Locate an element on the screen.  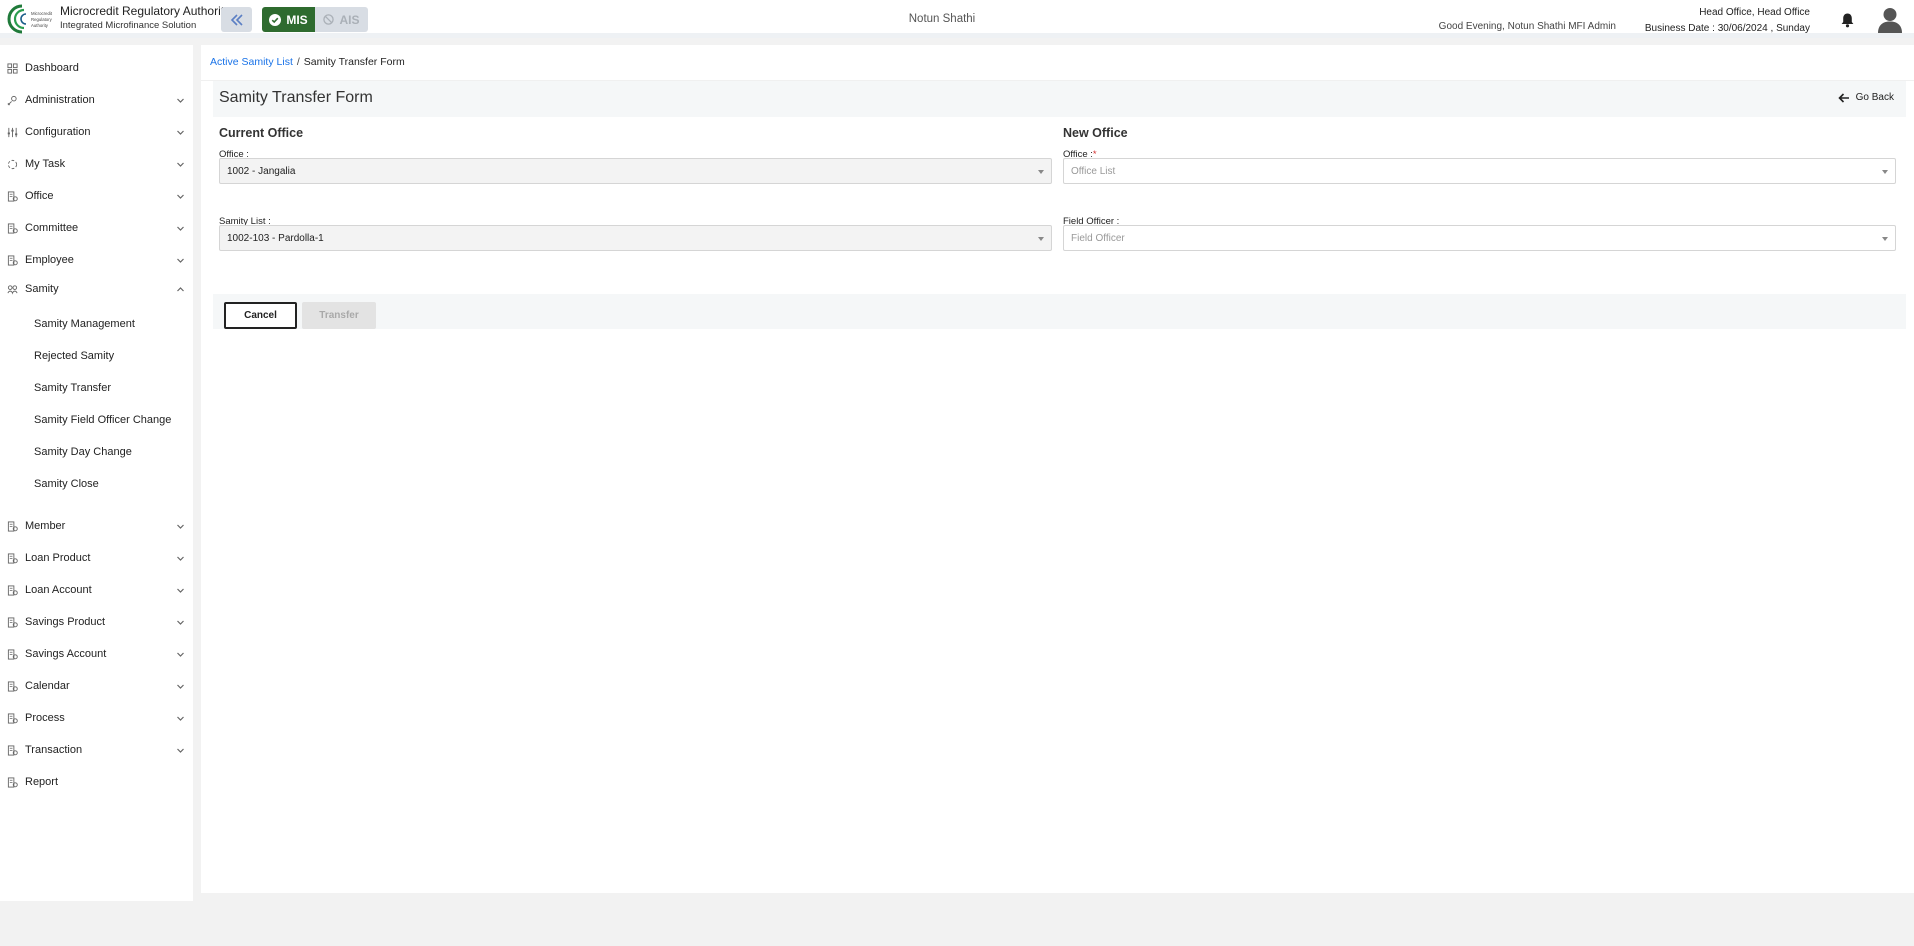
greeting-text: Good Evening, Notun Shathi MFI Admin is located at coordinates (1527, 26).